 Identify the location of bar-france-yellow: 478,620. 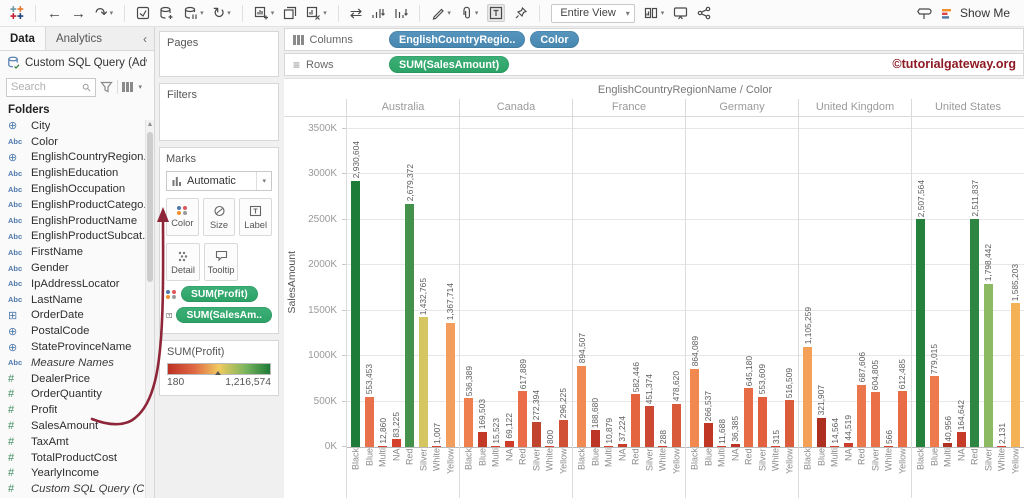
(676, 409).